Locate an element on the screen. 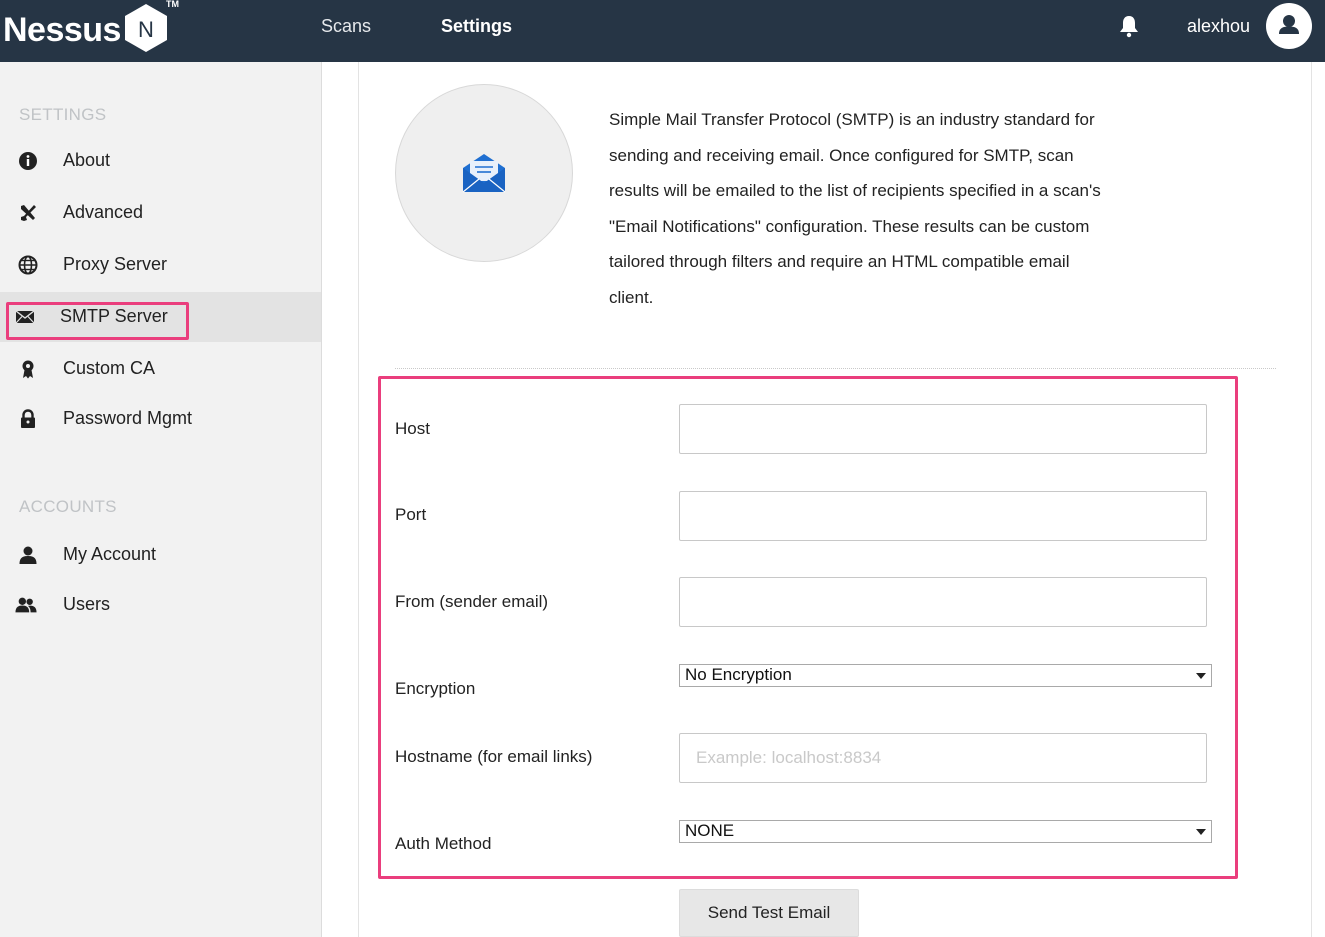 This screenshot has height=937, width=1325. bell-icon is located at coordinates (1129, 26).